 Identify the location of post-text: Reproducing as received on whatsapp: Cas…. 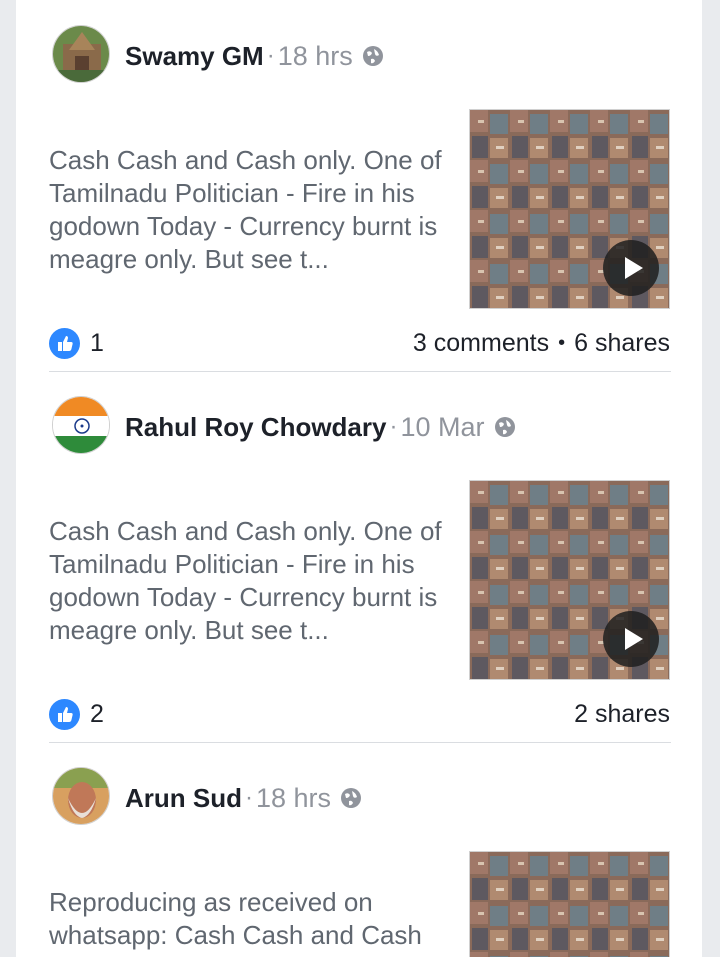
(249, 919).